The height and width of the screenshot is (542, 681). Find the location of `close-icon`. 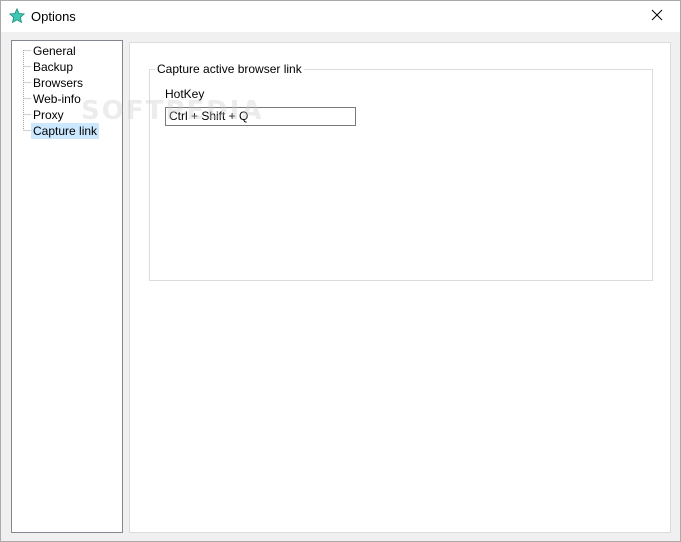

close-icon is located at coordinates (657, 16).